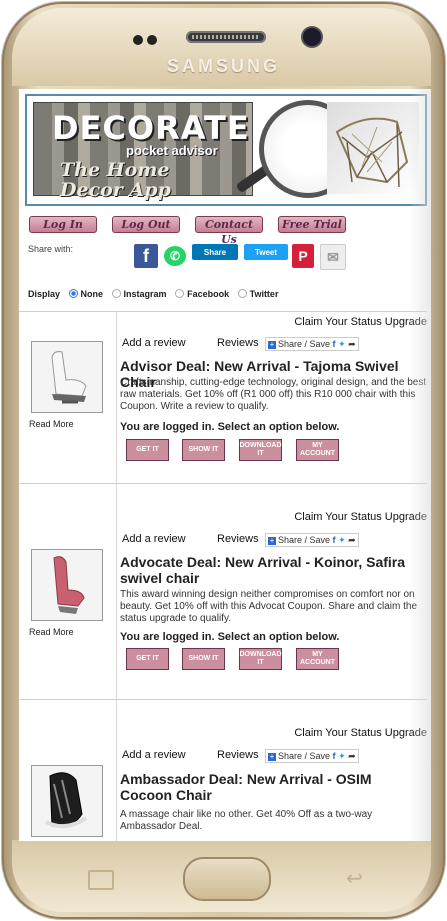 Image resolution: width=447 pixels, height=921 pixels. Describe the element at coordinates (229, 231) in the screenshot. I see `contact-us-button: Contact Us` at that location.